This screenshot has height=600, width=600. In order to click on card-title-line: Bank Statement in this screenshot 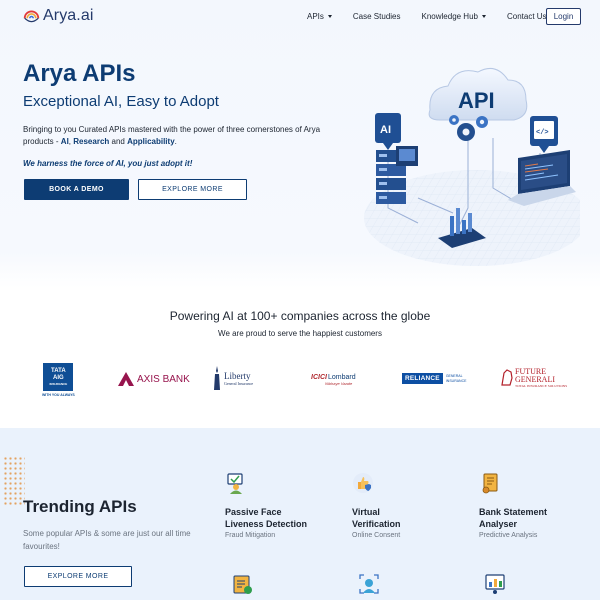, I will do `click(513, 512)`.